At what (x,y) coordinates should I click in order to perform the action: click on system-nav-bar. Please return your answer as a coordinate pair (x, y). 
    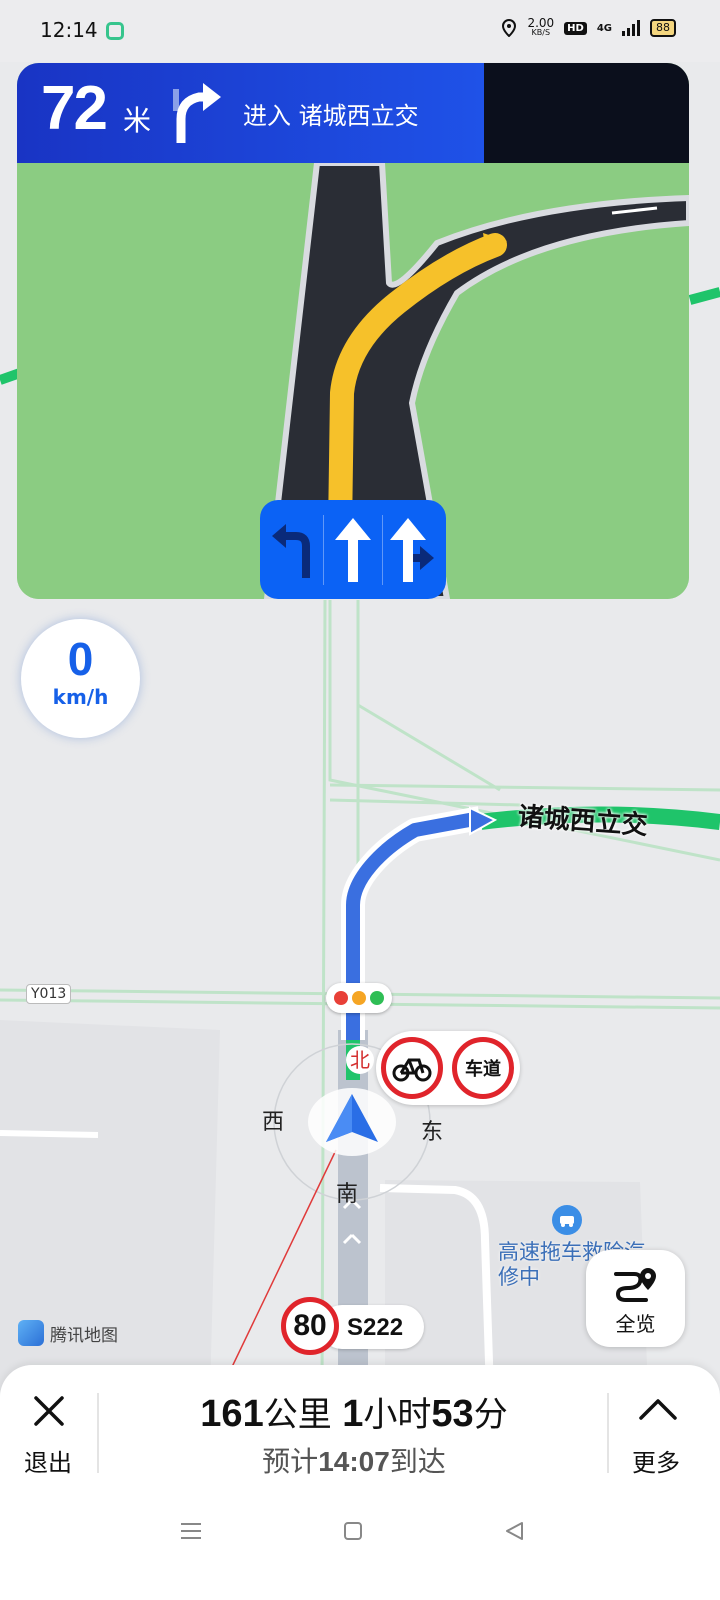
    Looking at the image, I should click on (360, 1550).